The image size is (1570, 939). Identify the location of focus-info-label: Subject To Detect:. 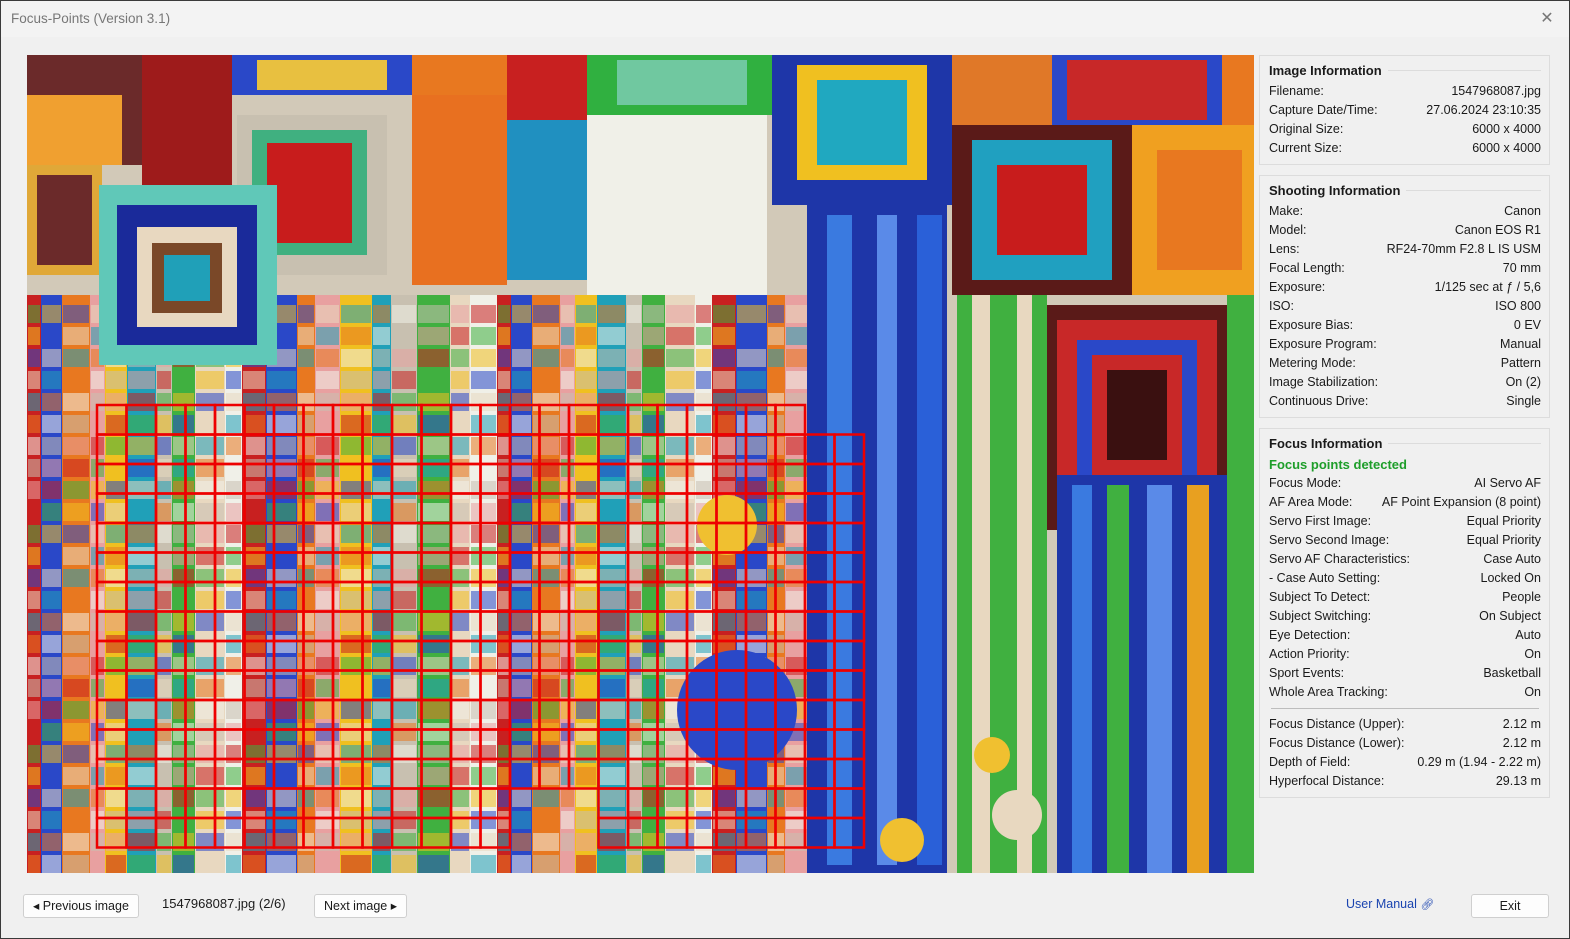
(1320, 597).